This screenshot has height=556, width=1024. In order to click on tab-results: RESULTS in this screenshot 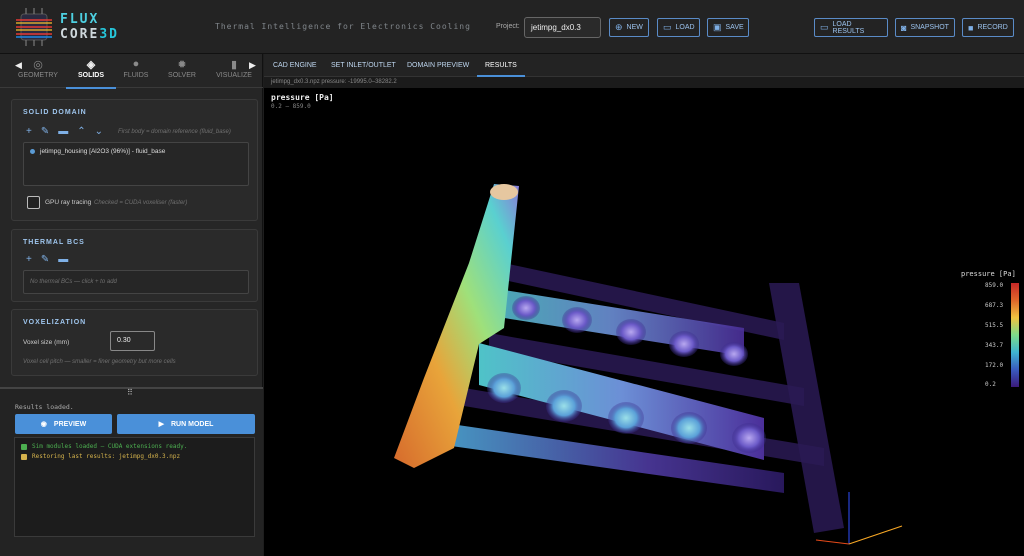, I will do `click(501, 69)`.